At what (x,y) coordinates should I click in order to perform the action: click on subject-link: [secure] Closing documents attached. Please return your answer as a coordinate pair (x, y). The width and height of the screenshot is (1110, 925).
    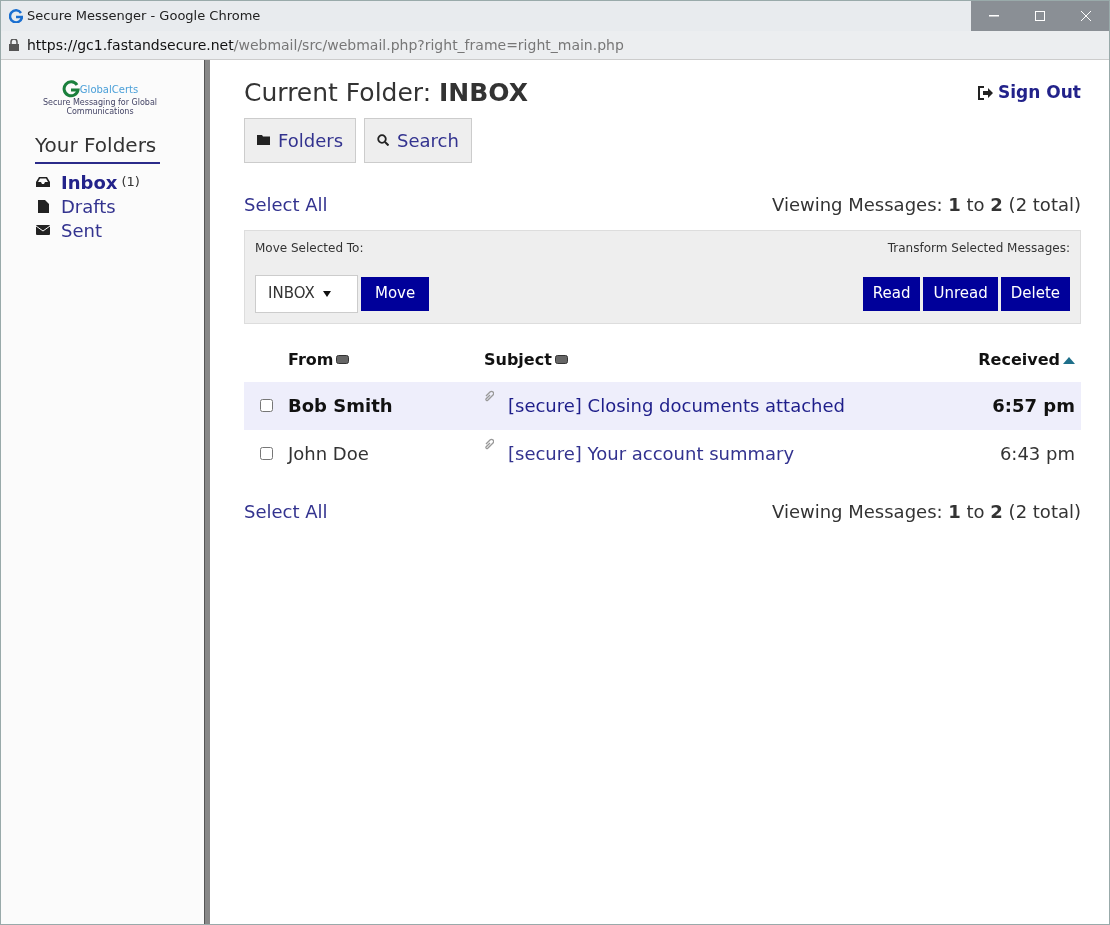
    Looking at the image, I should click on (677, 405).